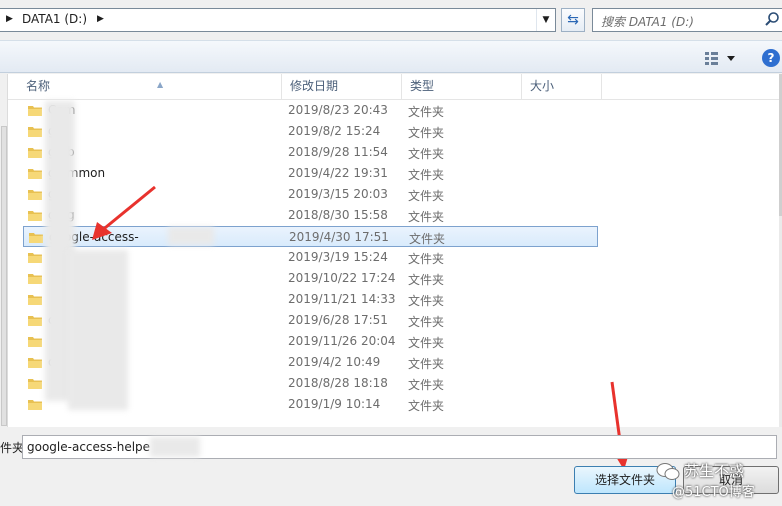 Image resolution: width=782 pixels, height=506 pixels. What do you see at coordinates (721, 58) in the screenshot?
I see `view-list-icon` at bounding box center [721, 58].